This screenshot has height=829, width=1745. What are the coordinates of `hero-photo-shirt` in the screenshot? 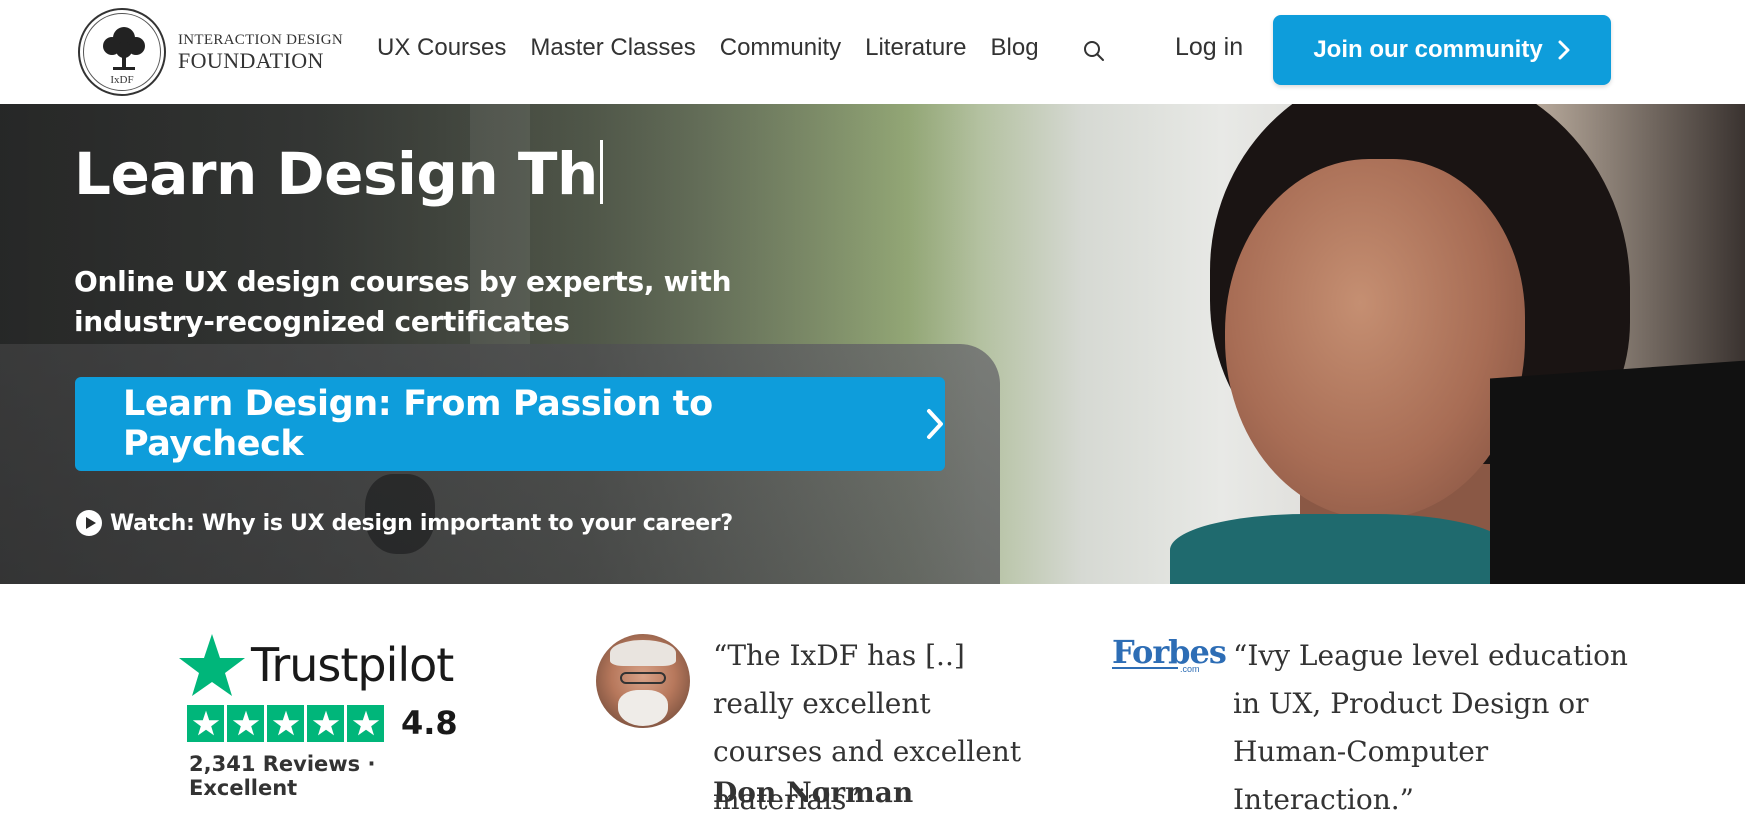 It's located at (1340, 549).